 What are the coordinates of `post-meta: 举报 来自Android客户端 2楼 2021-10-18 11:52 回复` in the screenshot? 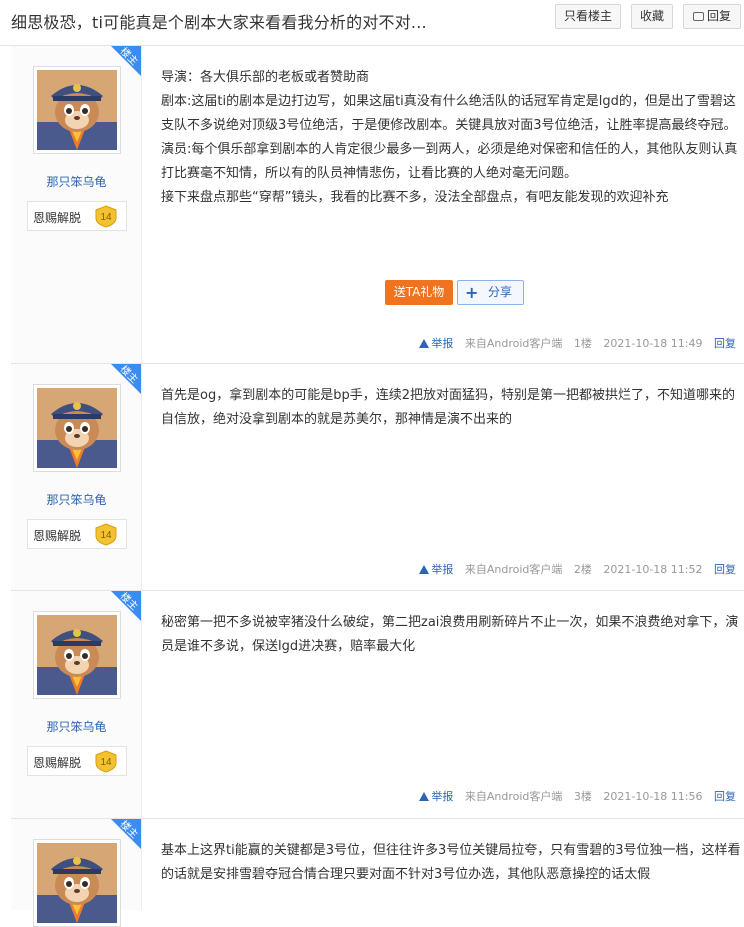 It's located at (577, 569).